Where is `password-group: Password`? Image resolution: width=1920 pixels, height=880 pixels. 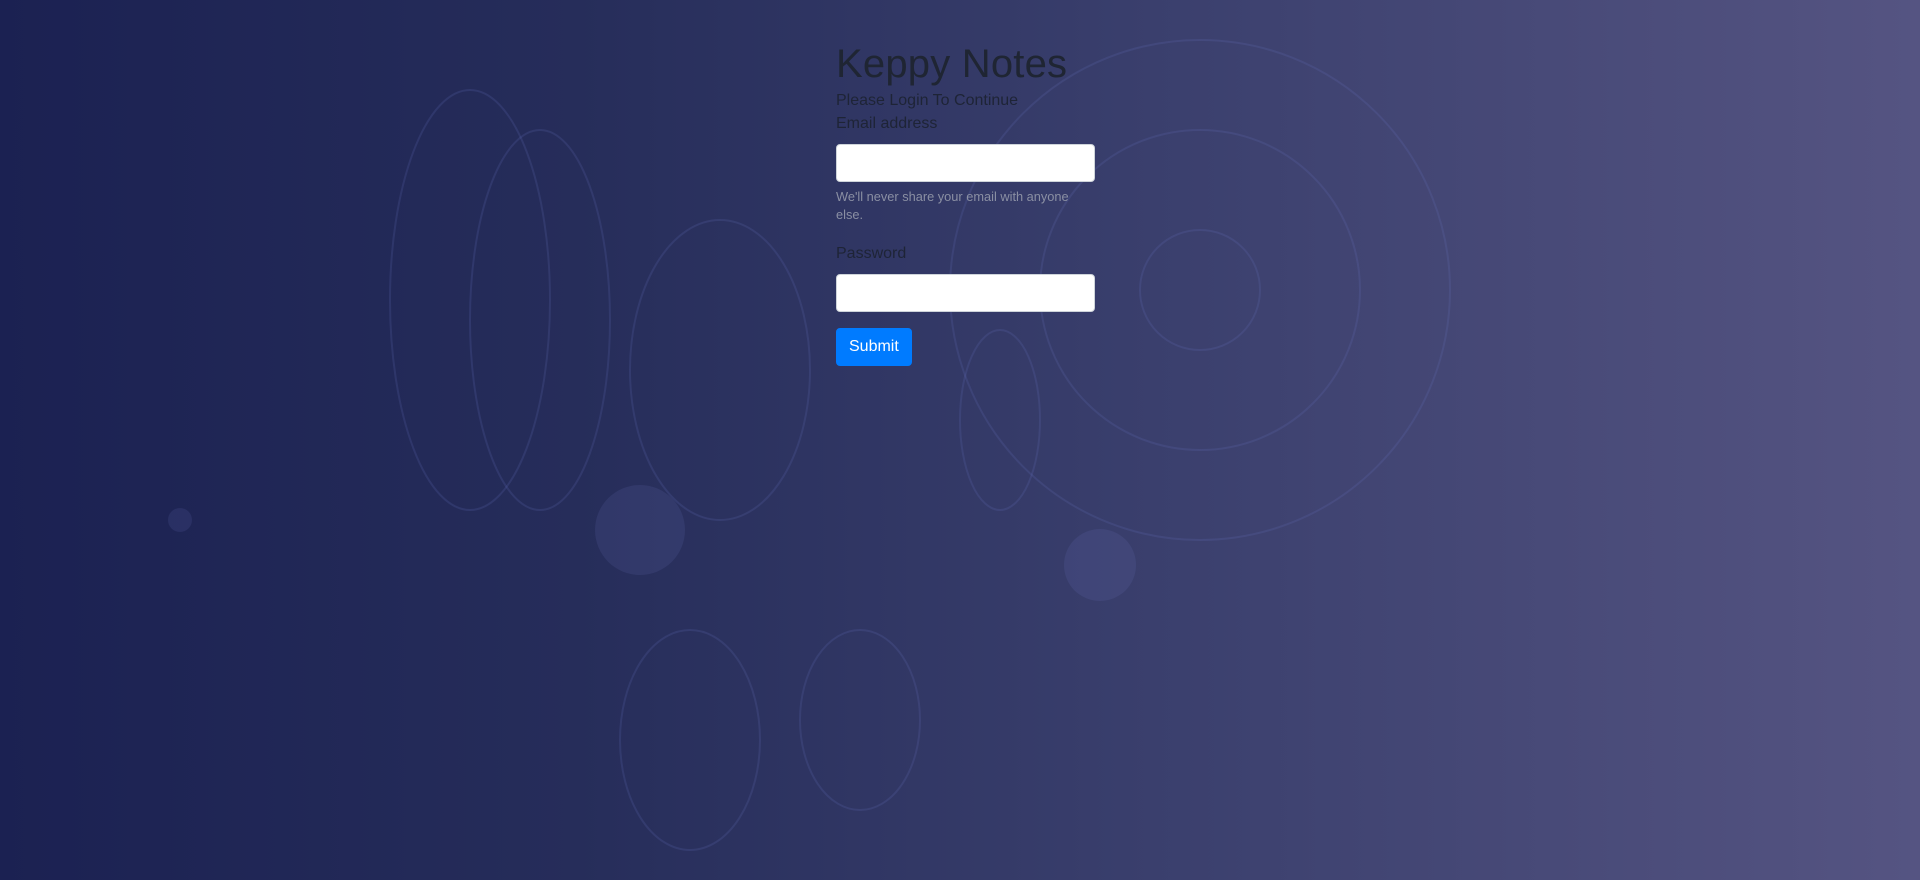 password-group: Password is located at coordinates (966, 277).